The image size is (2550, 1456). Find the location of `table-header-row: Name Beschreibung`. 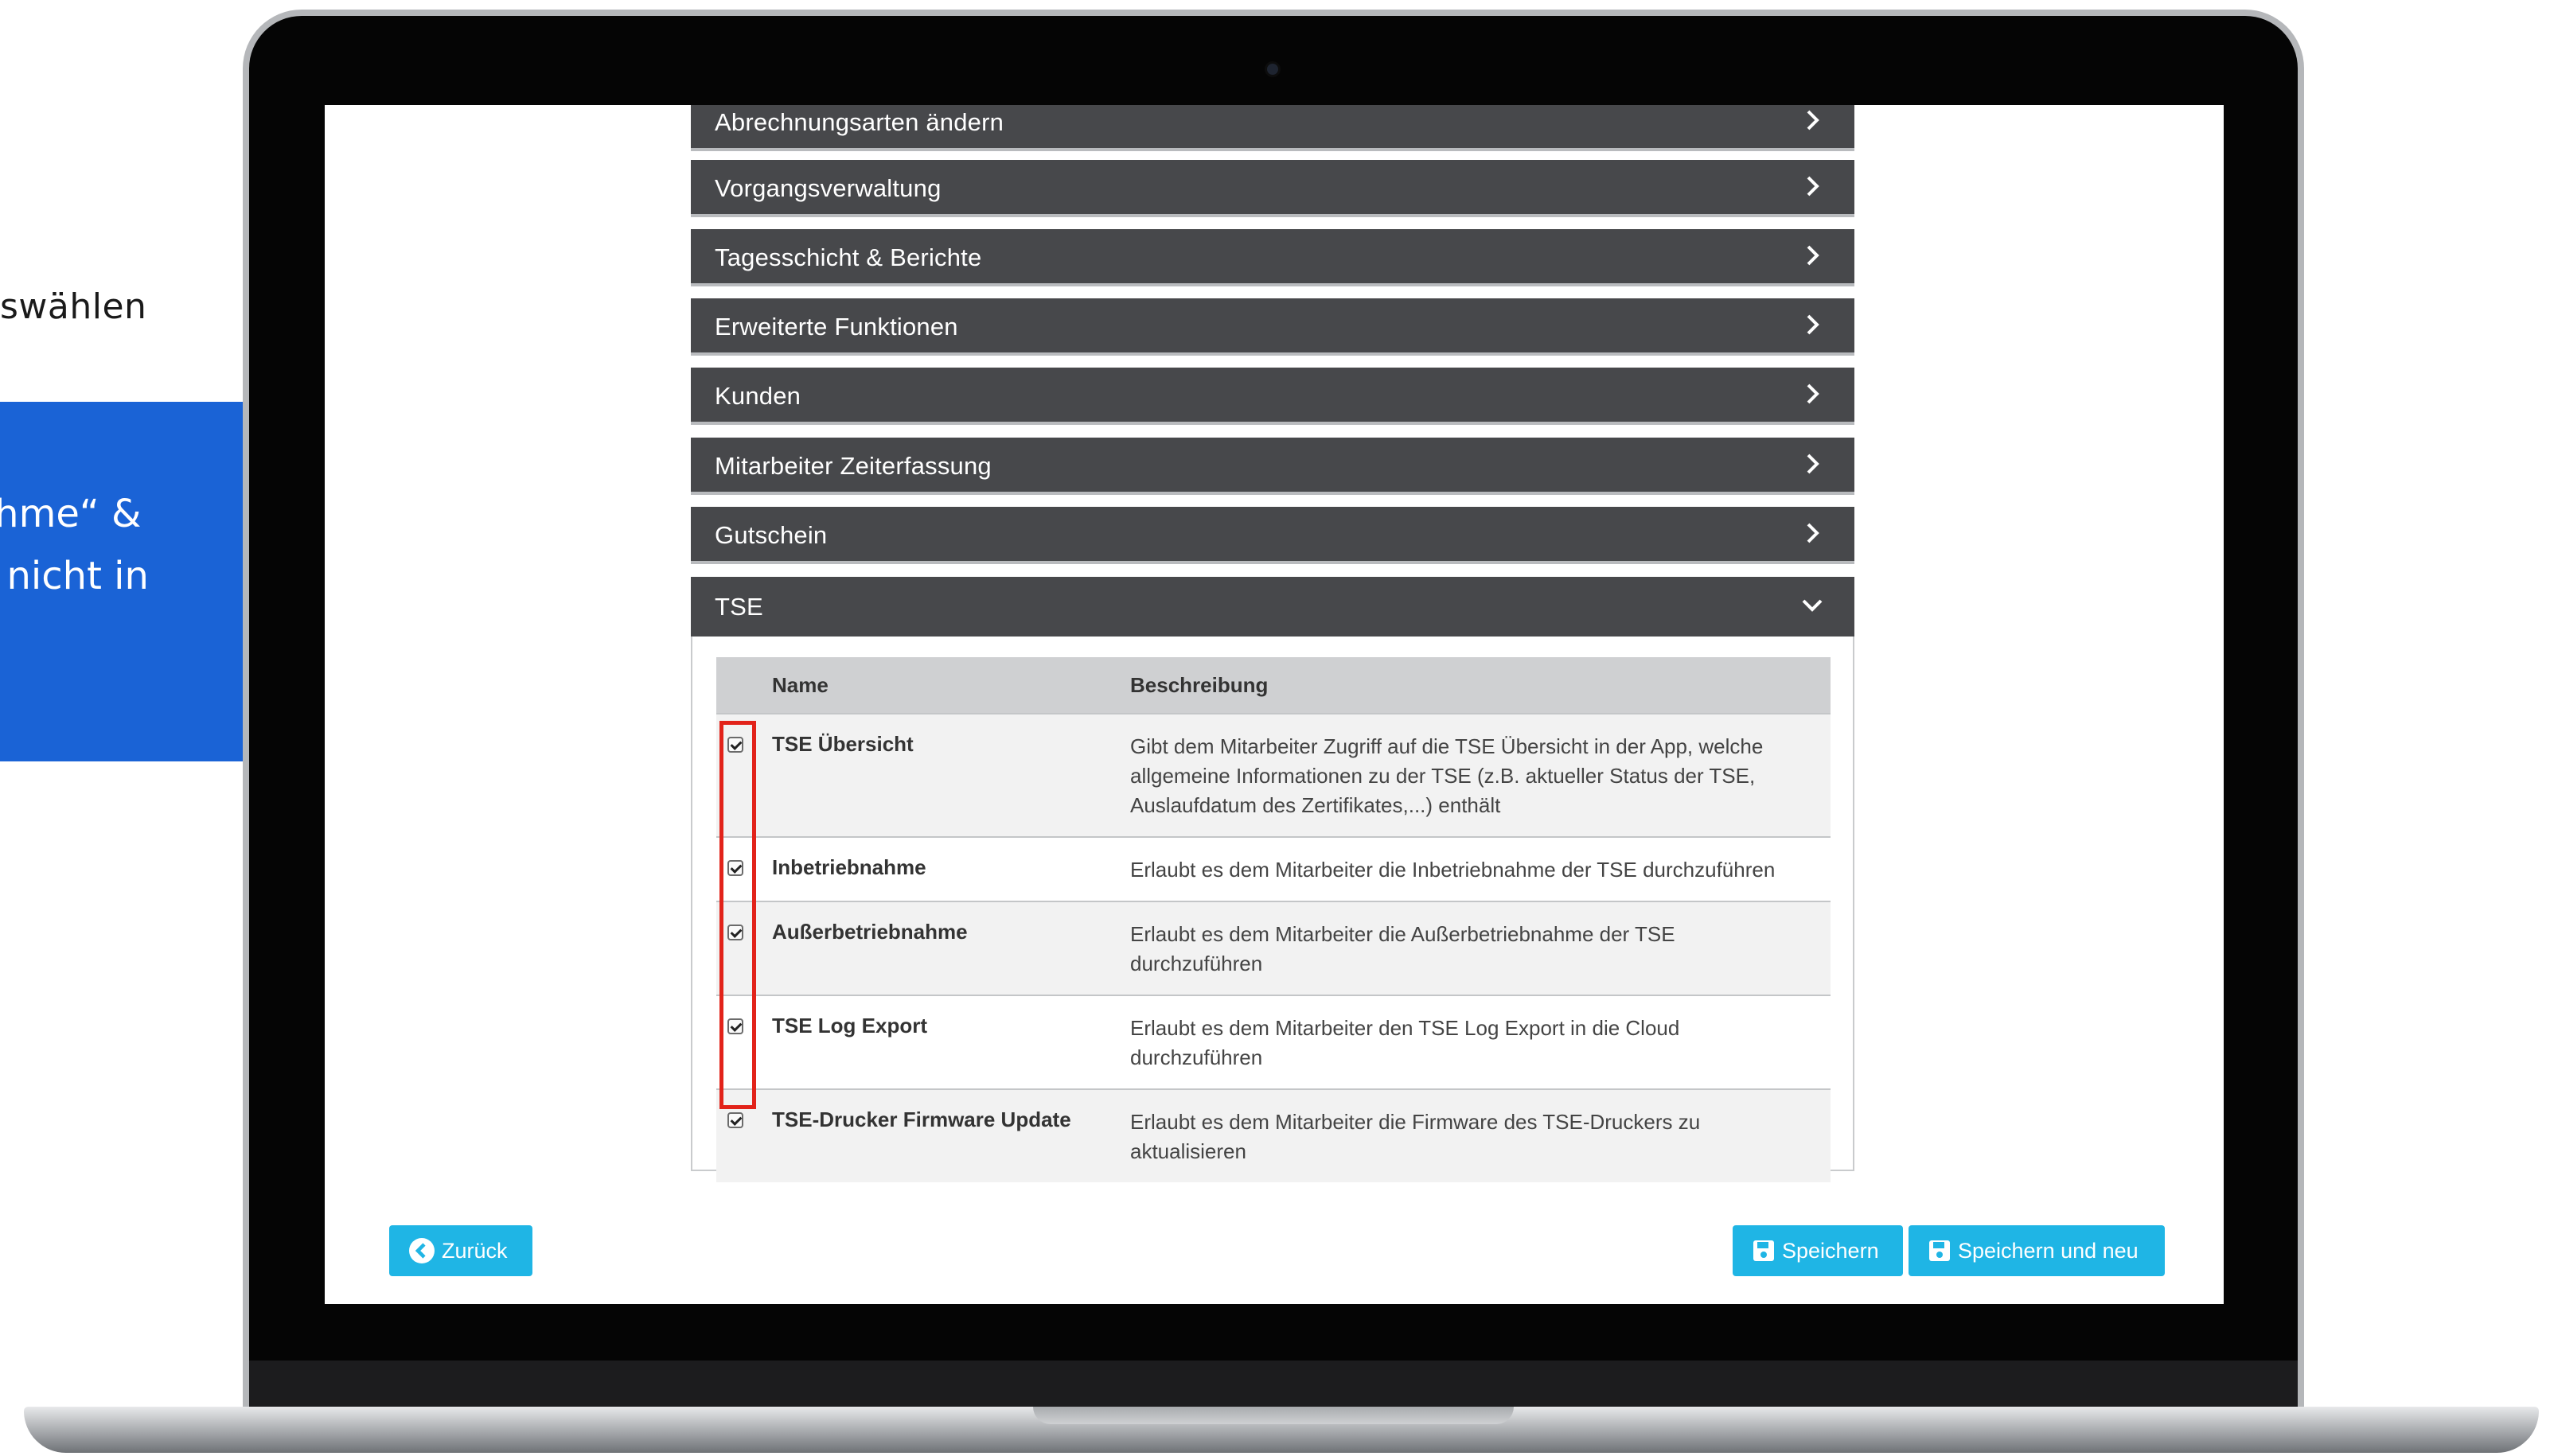

table-header-row: Name Beschreibung is located at coordinates (1273, 685).